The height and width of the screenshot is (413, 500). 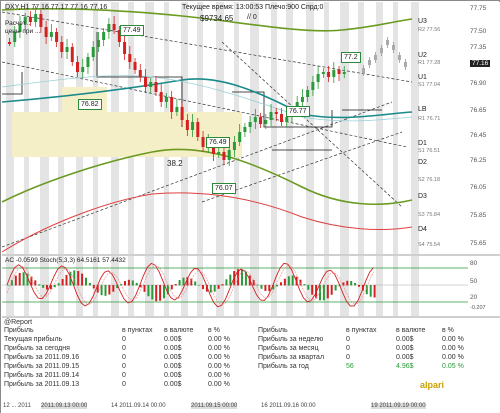 What do you see at coordinates (422, 162) in the screenshot?
I see `level-label: D2` at bounding box center [422, 162].